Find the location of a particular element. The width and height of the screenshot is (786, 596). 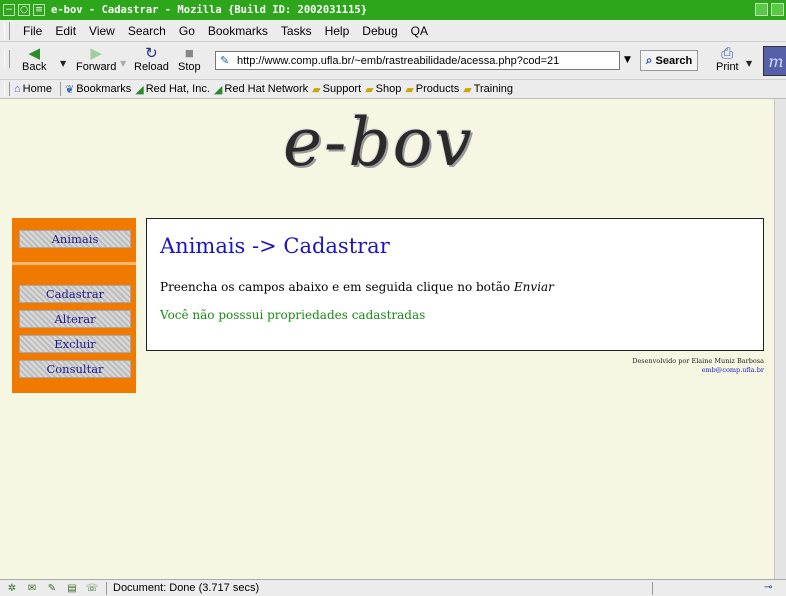

mail-icon: ✉ is located at coordinates (32, 588).